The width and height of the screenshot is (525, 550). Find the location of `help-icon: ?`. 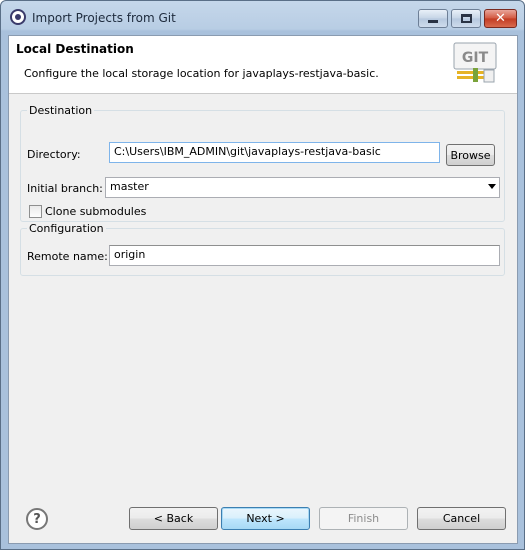

help-icon: ? is located at coordinates (37, 519).